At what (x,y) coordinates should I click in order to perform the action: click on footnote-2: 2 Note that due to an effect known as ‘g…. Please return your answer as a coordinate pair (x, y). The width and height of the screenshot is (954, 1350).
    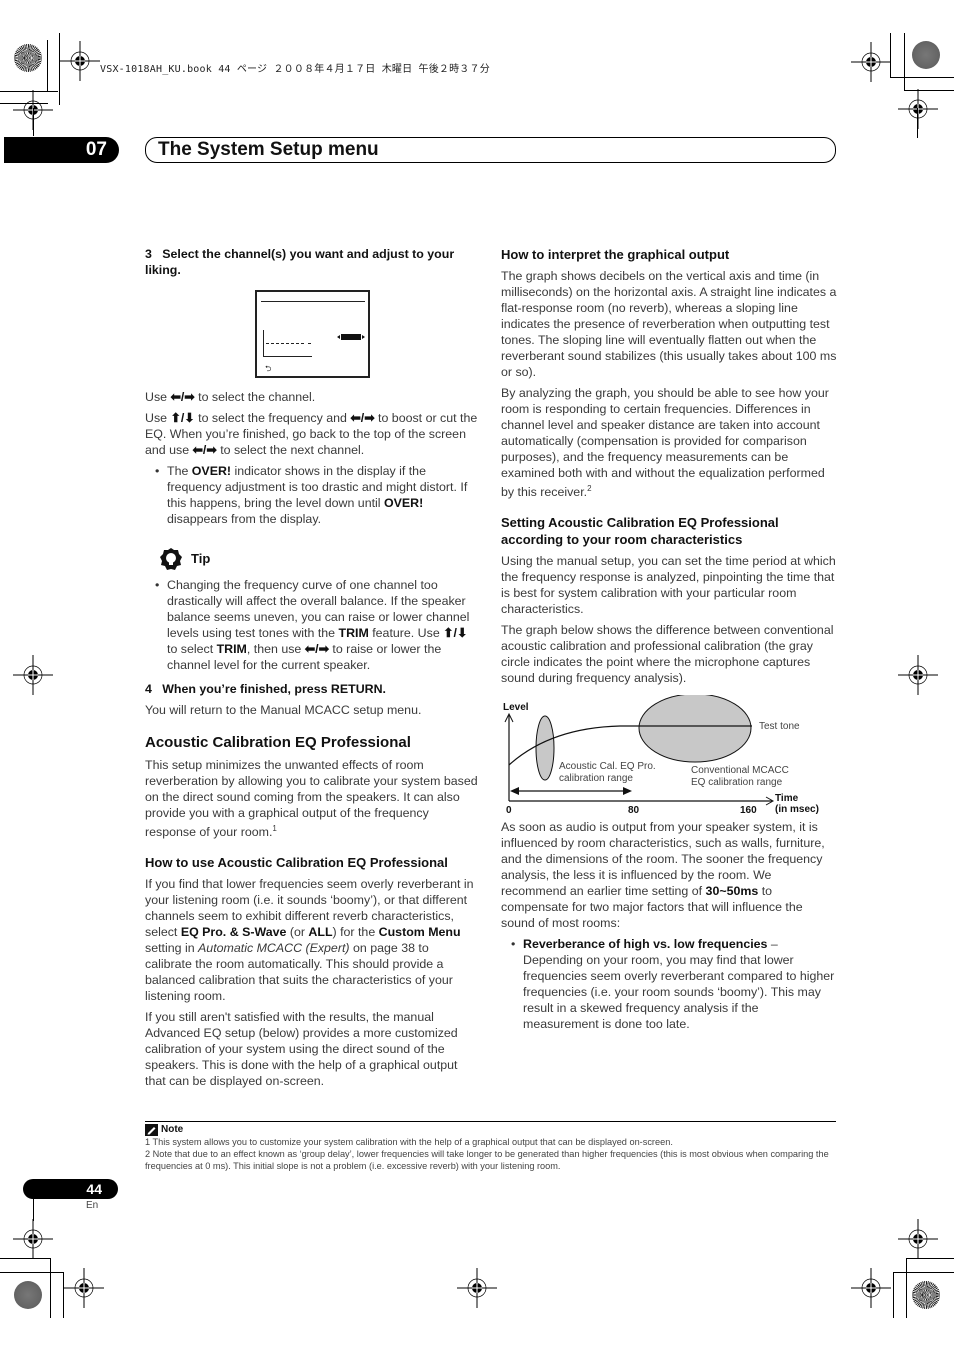
    Looking at the image, I should click on (487, 1160).